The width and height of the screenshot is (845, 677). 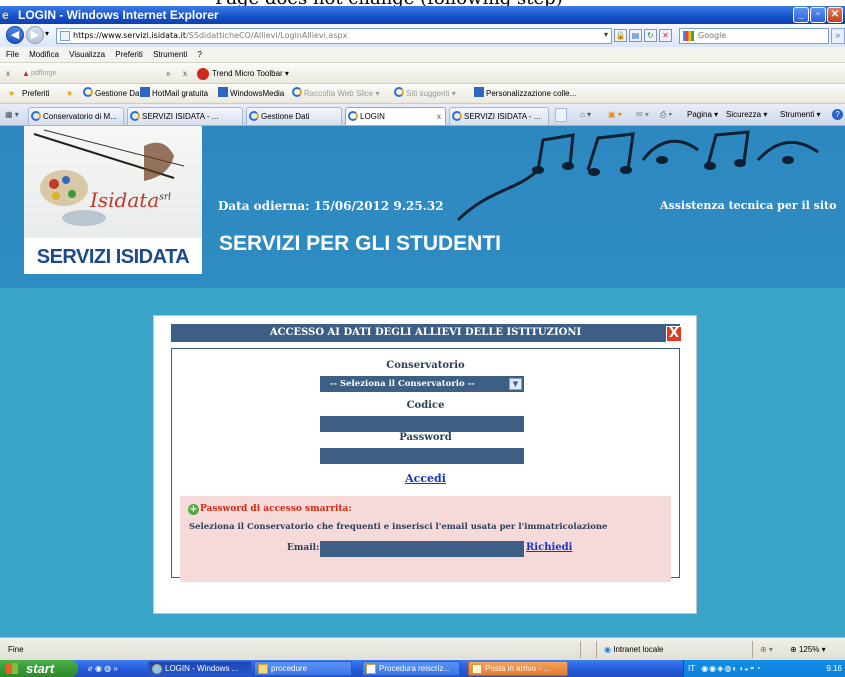 I want to click on close-window-button: ✕, so click(x=835, y=15).